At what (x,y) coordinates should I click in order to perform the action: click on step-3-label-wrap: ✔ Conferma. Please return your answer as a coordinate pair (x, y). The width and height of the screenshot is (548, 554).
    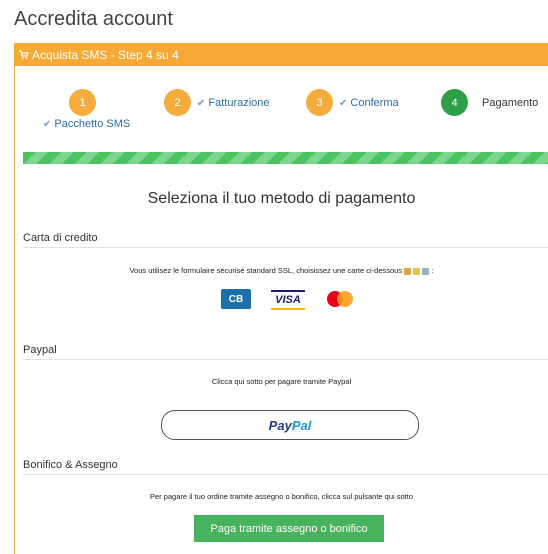
    Looking at the image, I should click on (369, 103).